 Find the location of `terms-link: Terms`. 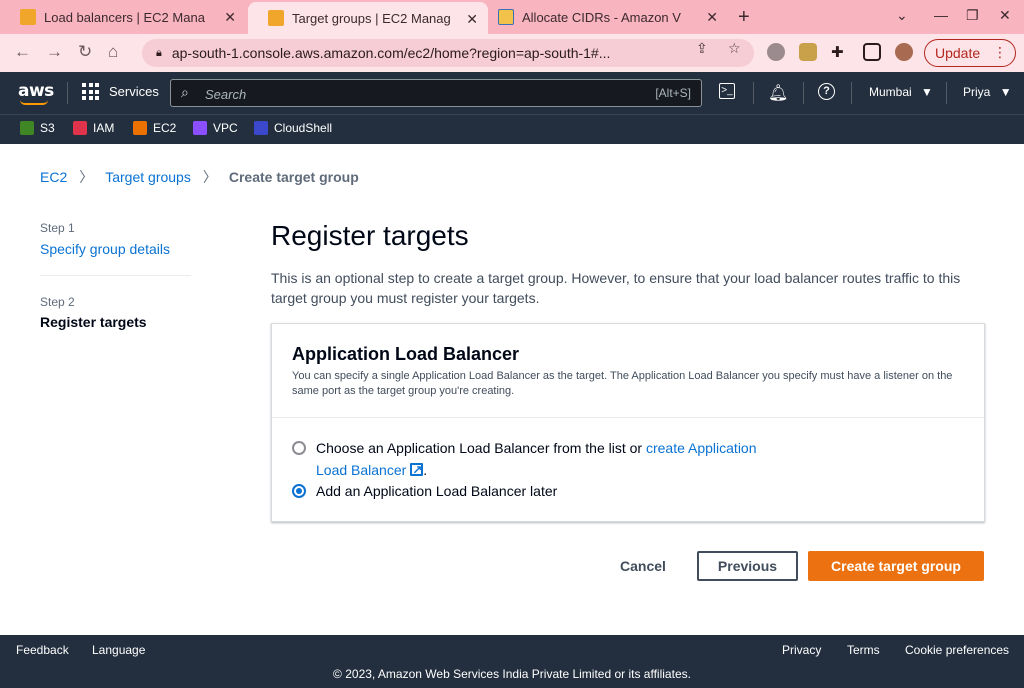

terms-link: Terms is located at coordinates (863, 650).